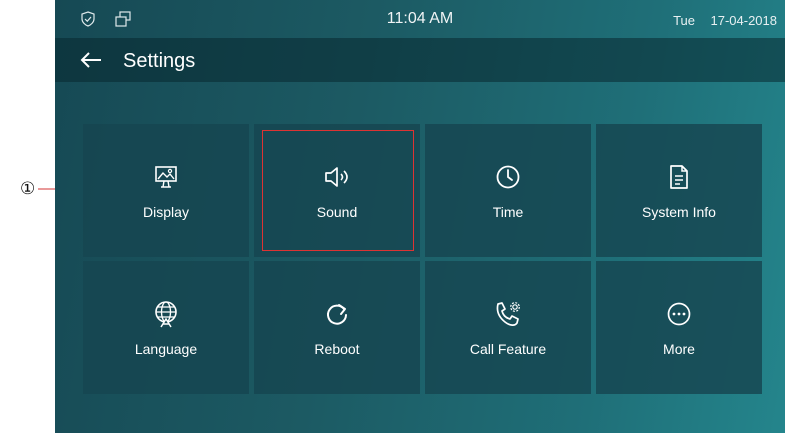 The width and height of the screenshot is (785, 433). What do you see at coordinates (159, 61) in the screenshot?
I see `page-title: Settings` at bounding box center [159, 61].